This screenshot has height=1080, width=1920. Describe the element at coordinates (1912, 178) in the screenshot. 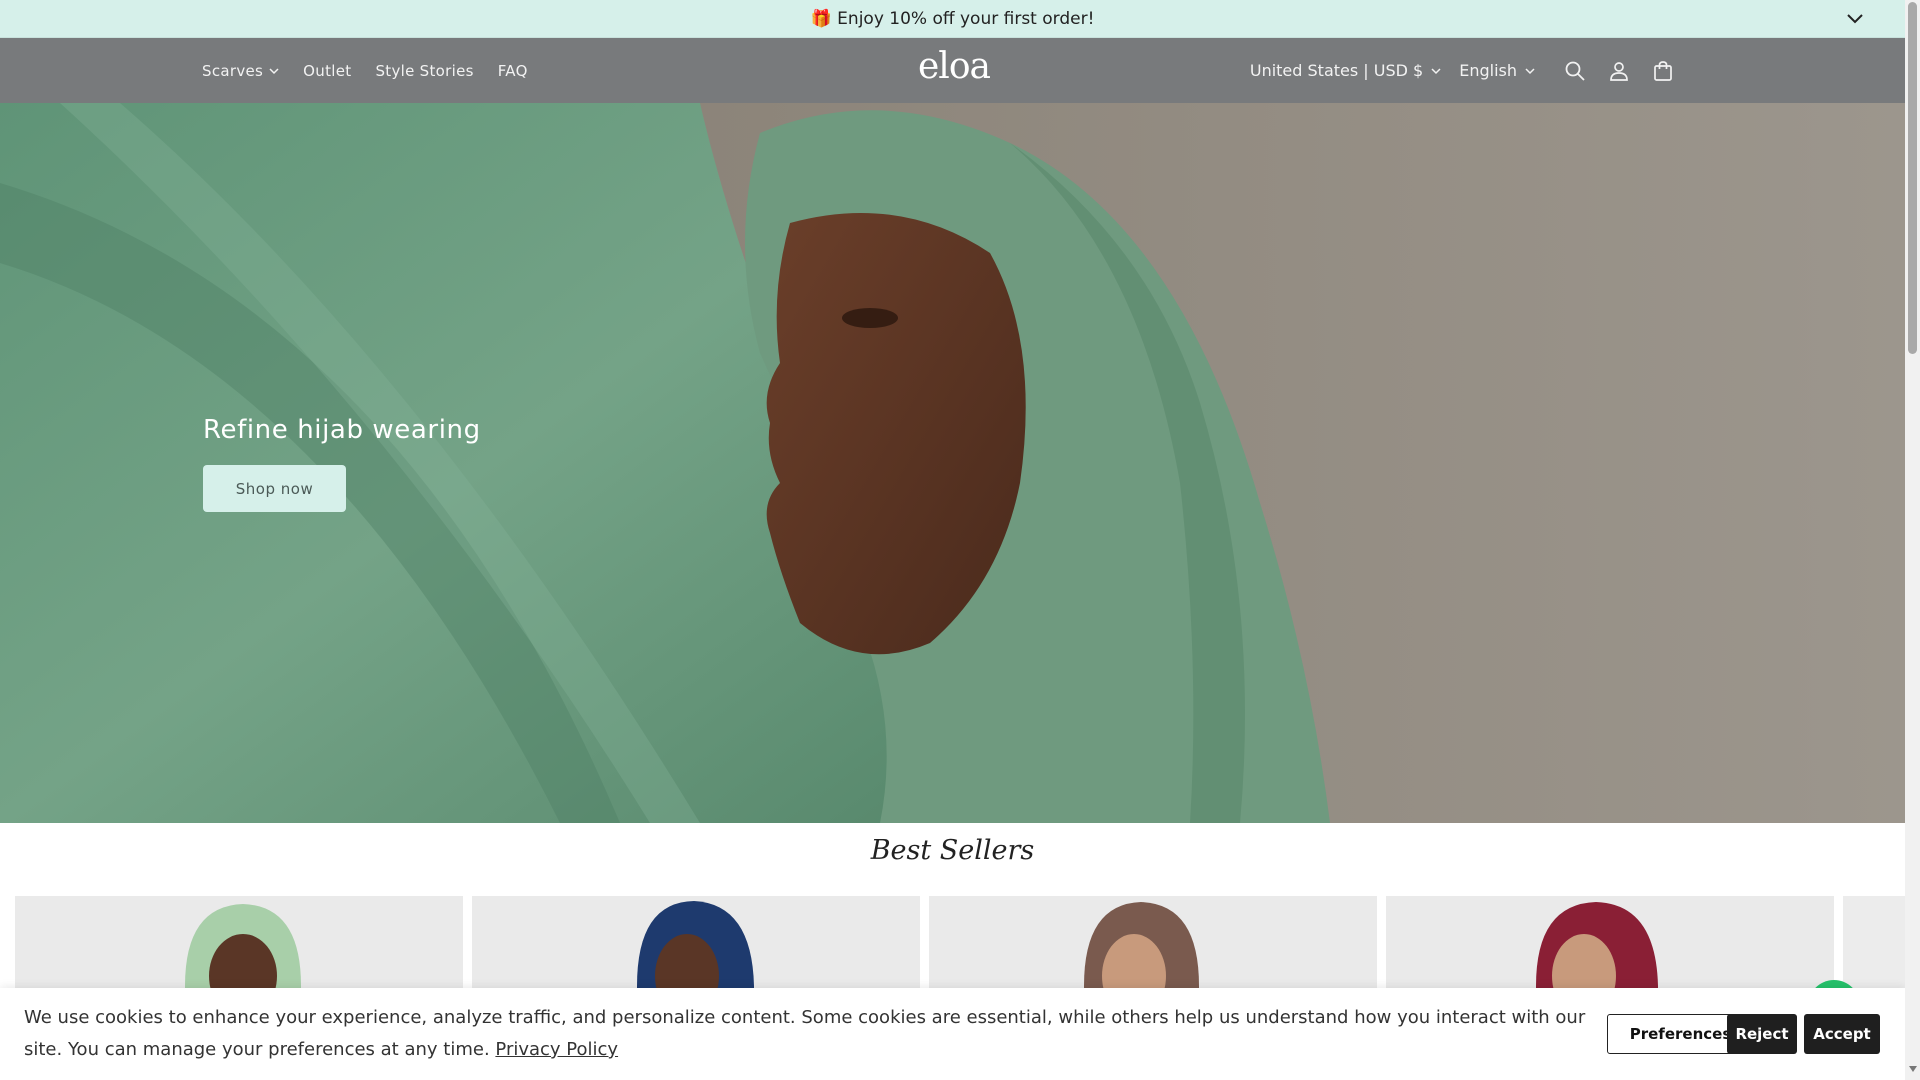

I see `scrollbar-thumb` at that location.